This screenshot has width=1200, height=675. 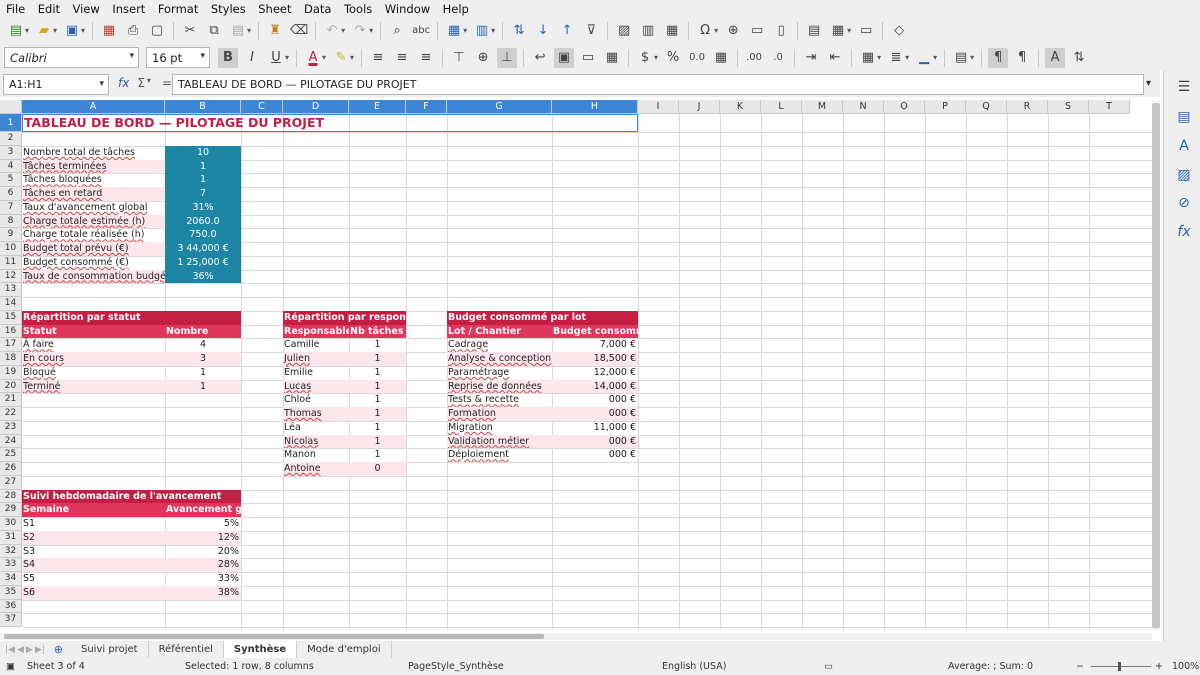 I want to click on table-cell: 0, so click(x=377, y=469).